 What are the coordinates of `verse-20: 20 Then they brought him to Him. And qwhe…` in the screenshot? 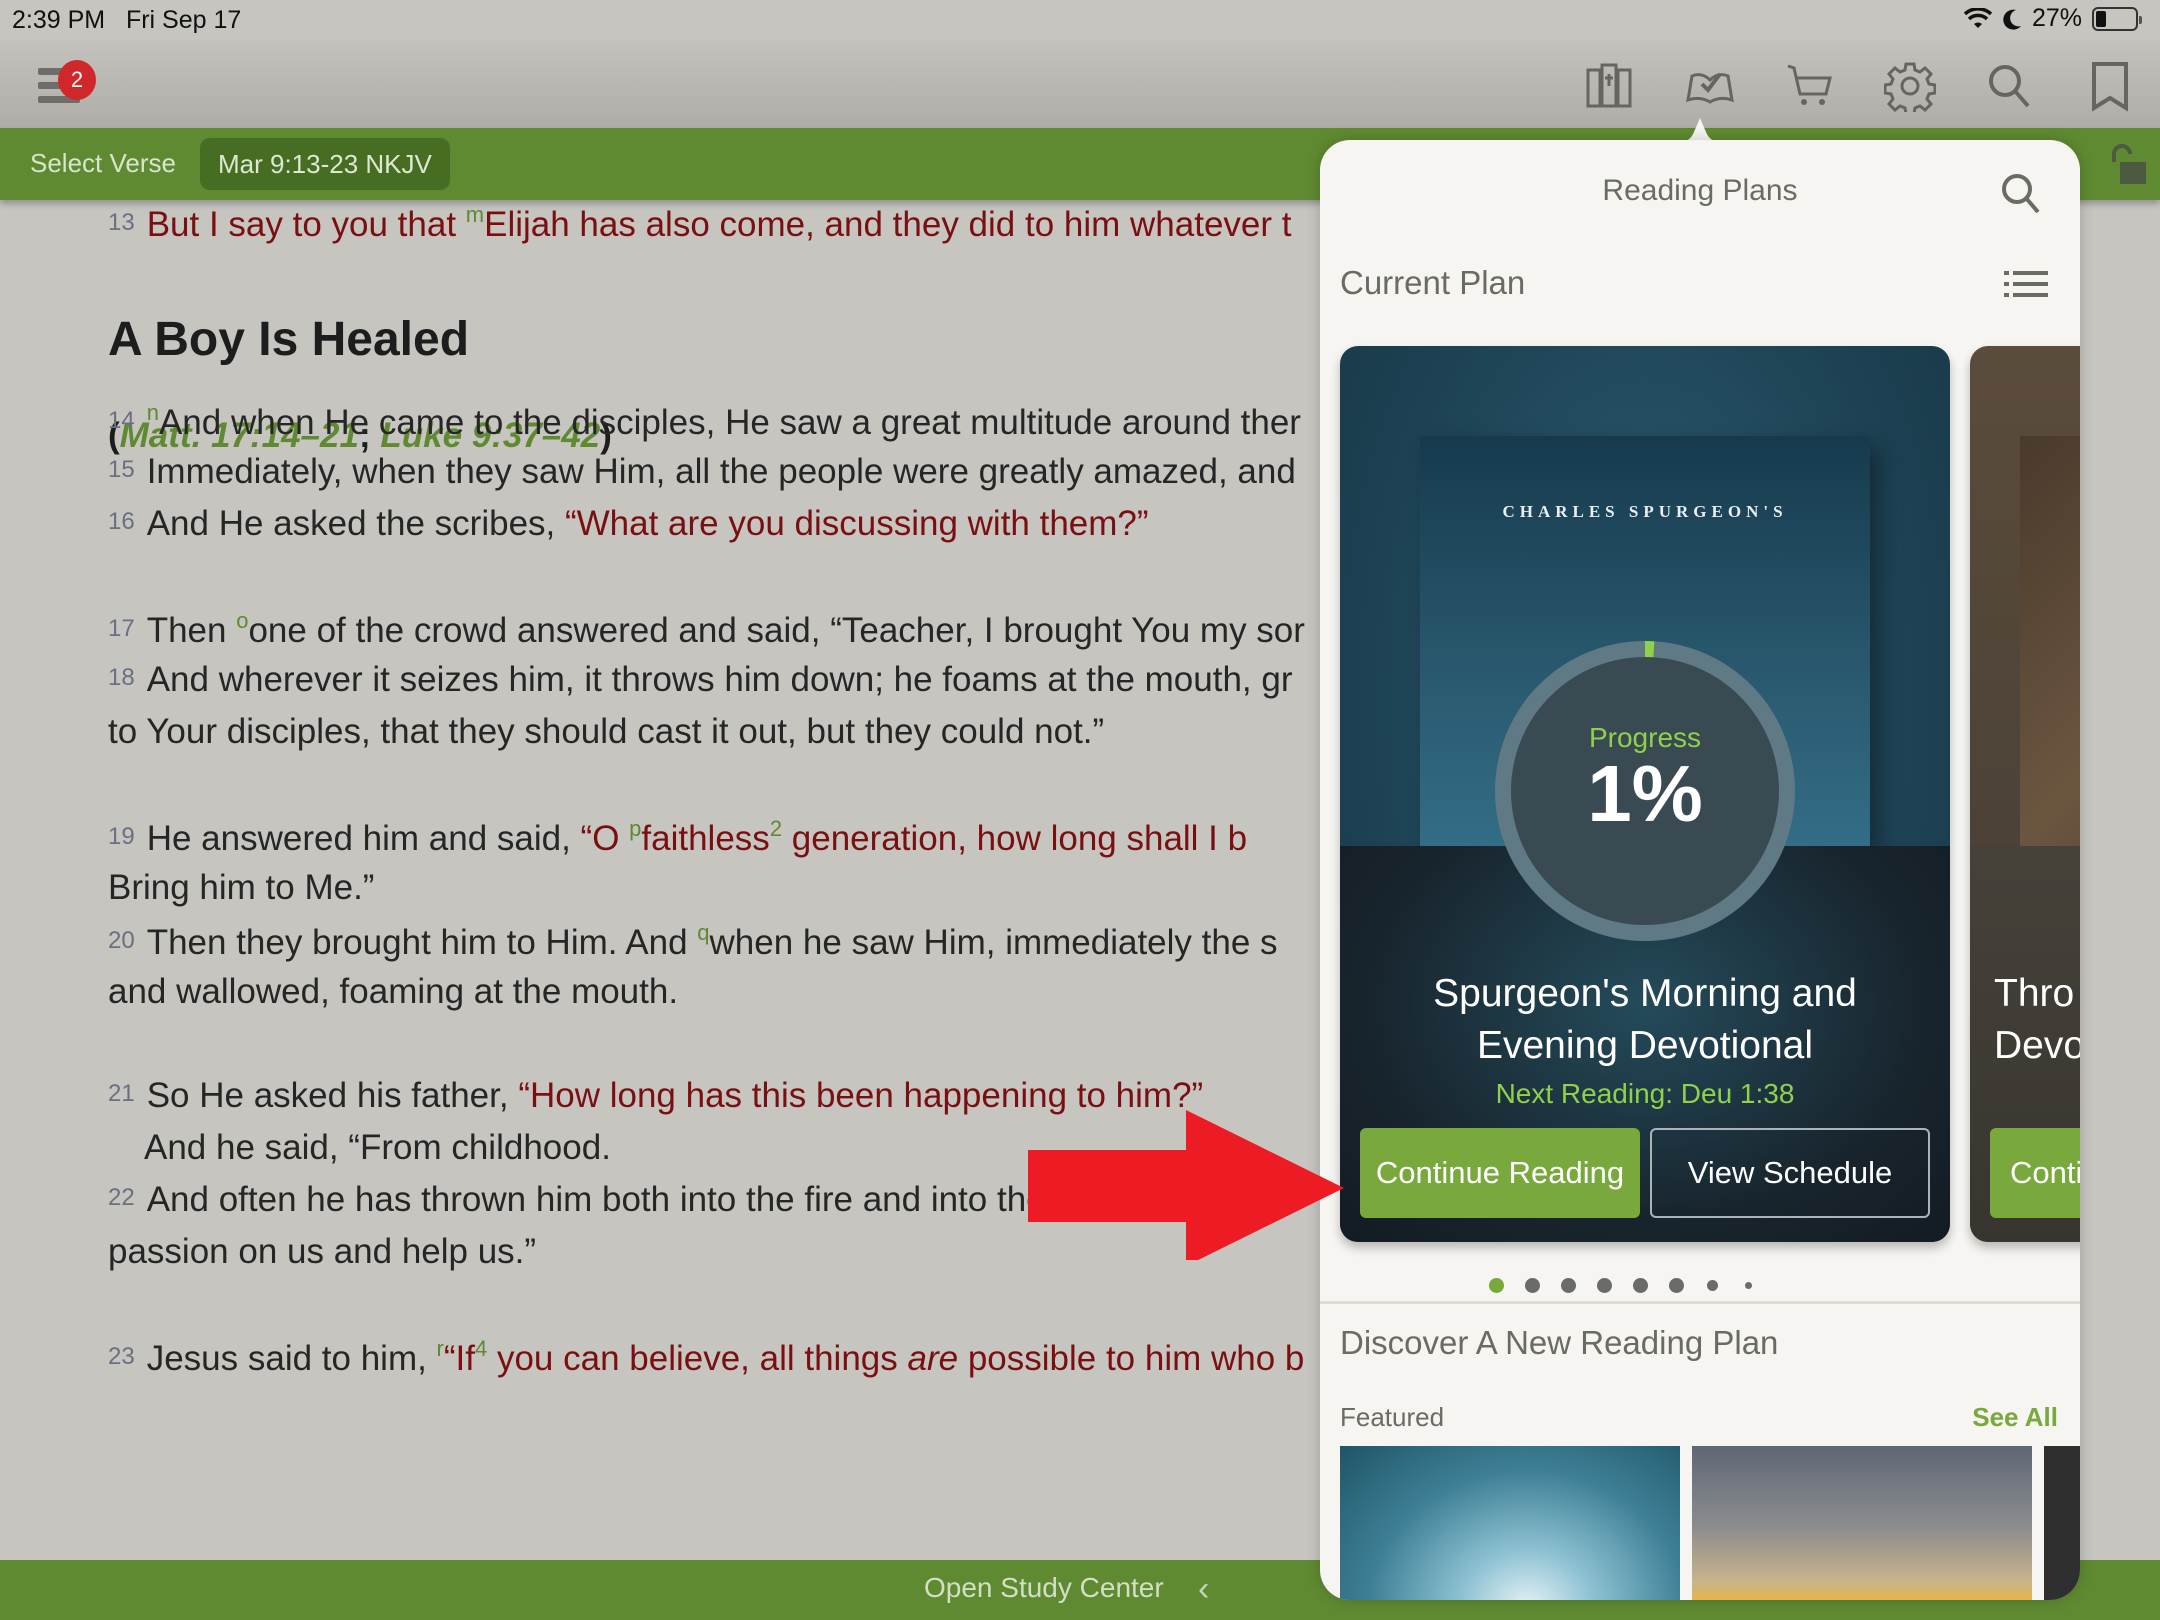 It's located at (693, 941).